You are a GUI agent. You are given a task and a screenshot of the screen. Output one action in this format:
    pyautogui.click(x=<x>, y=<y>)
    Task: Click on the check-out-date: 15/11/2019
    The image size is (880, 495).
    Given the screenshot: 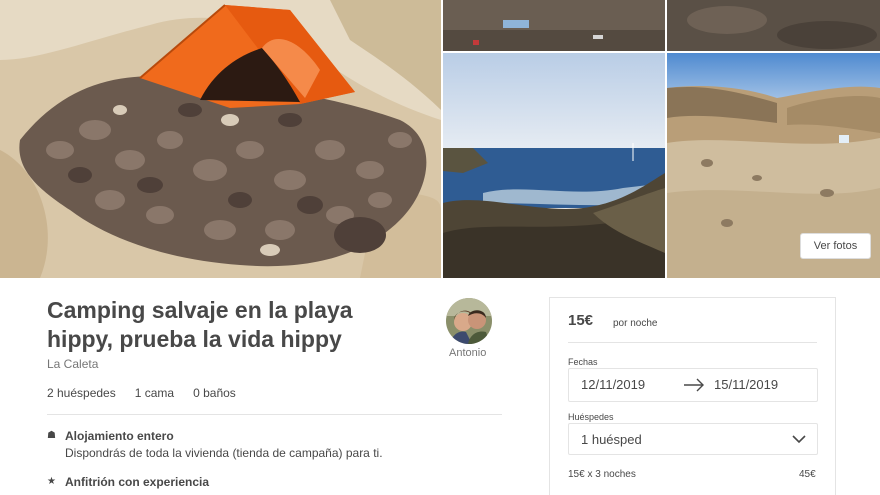 What is the action you would take?
    pyautogui.click(x=746, y=384)
    